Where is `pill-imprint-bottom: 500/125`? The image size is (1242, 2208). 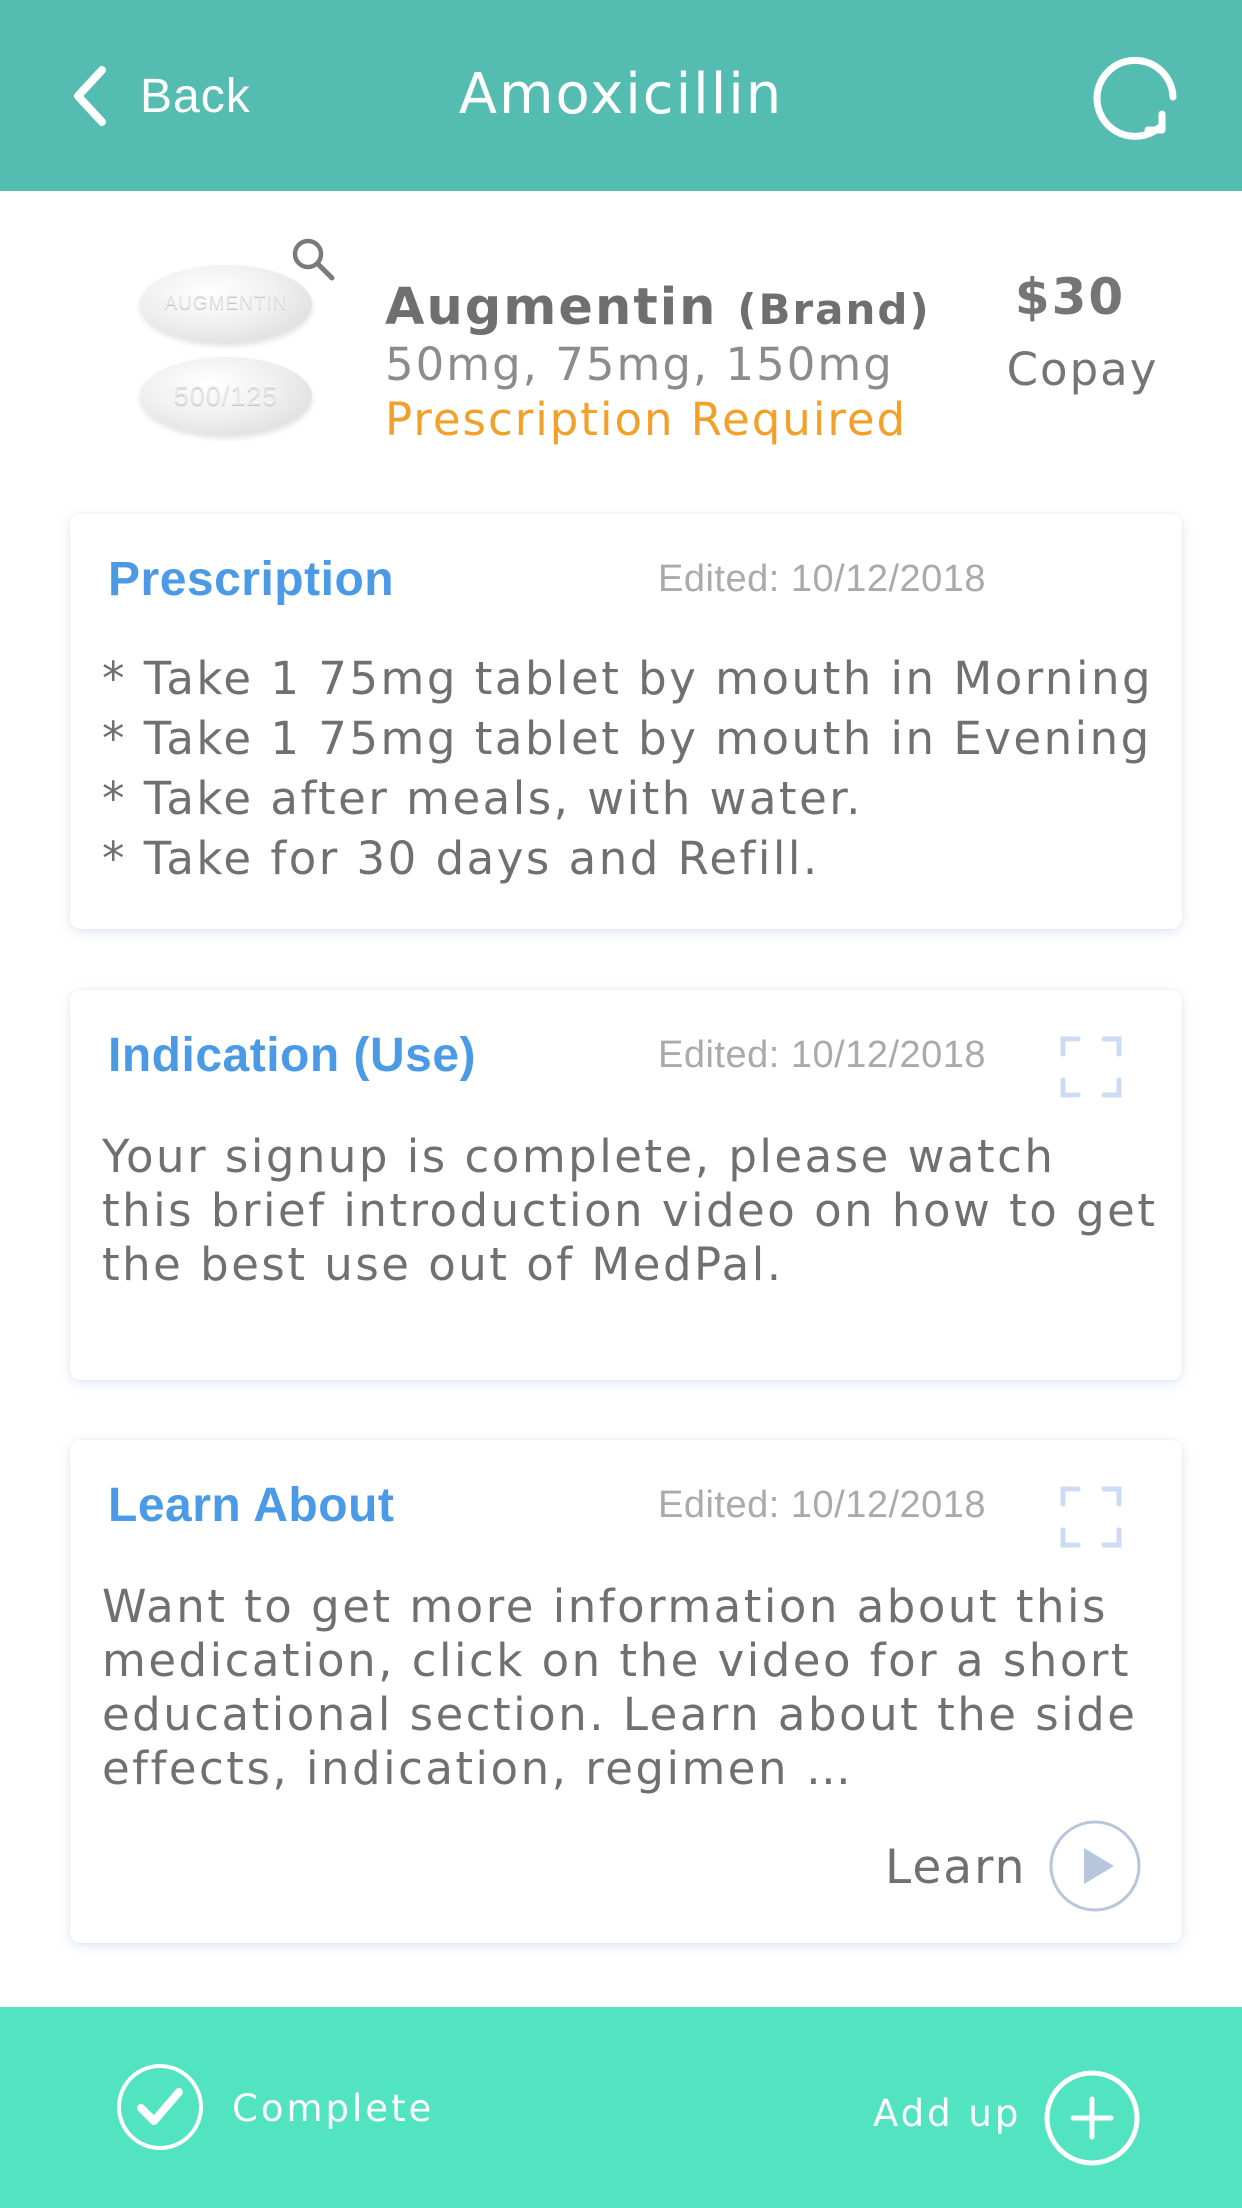 pill-imprint-bottom: 500/125 is located at coordinates (226, 395).